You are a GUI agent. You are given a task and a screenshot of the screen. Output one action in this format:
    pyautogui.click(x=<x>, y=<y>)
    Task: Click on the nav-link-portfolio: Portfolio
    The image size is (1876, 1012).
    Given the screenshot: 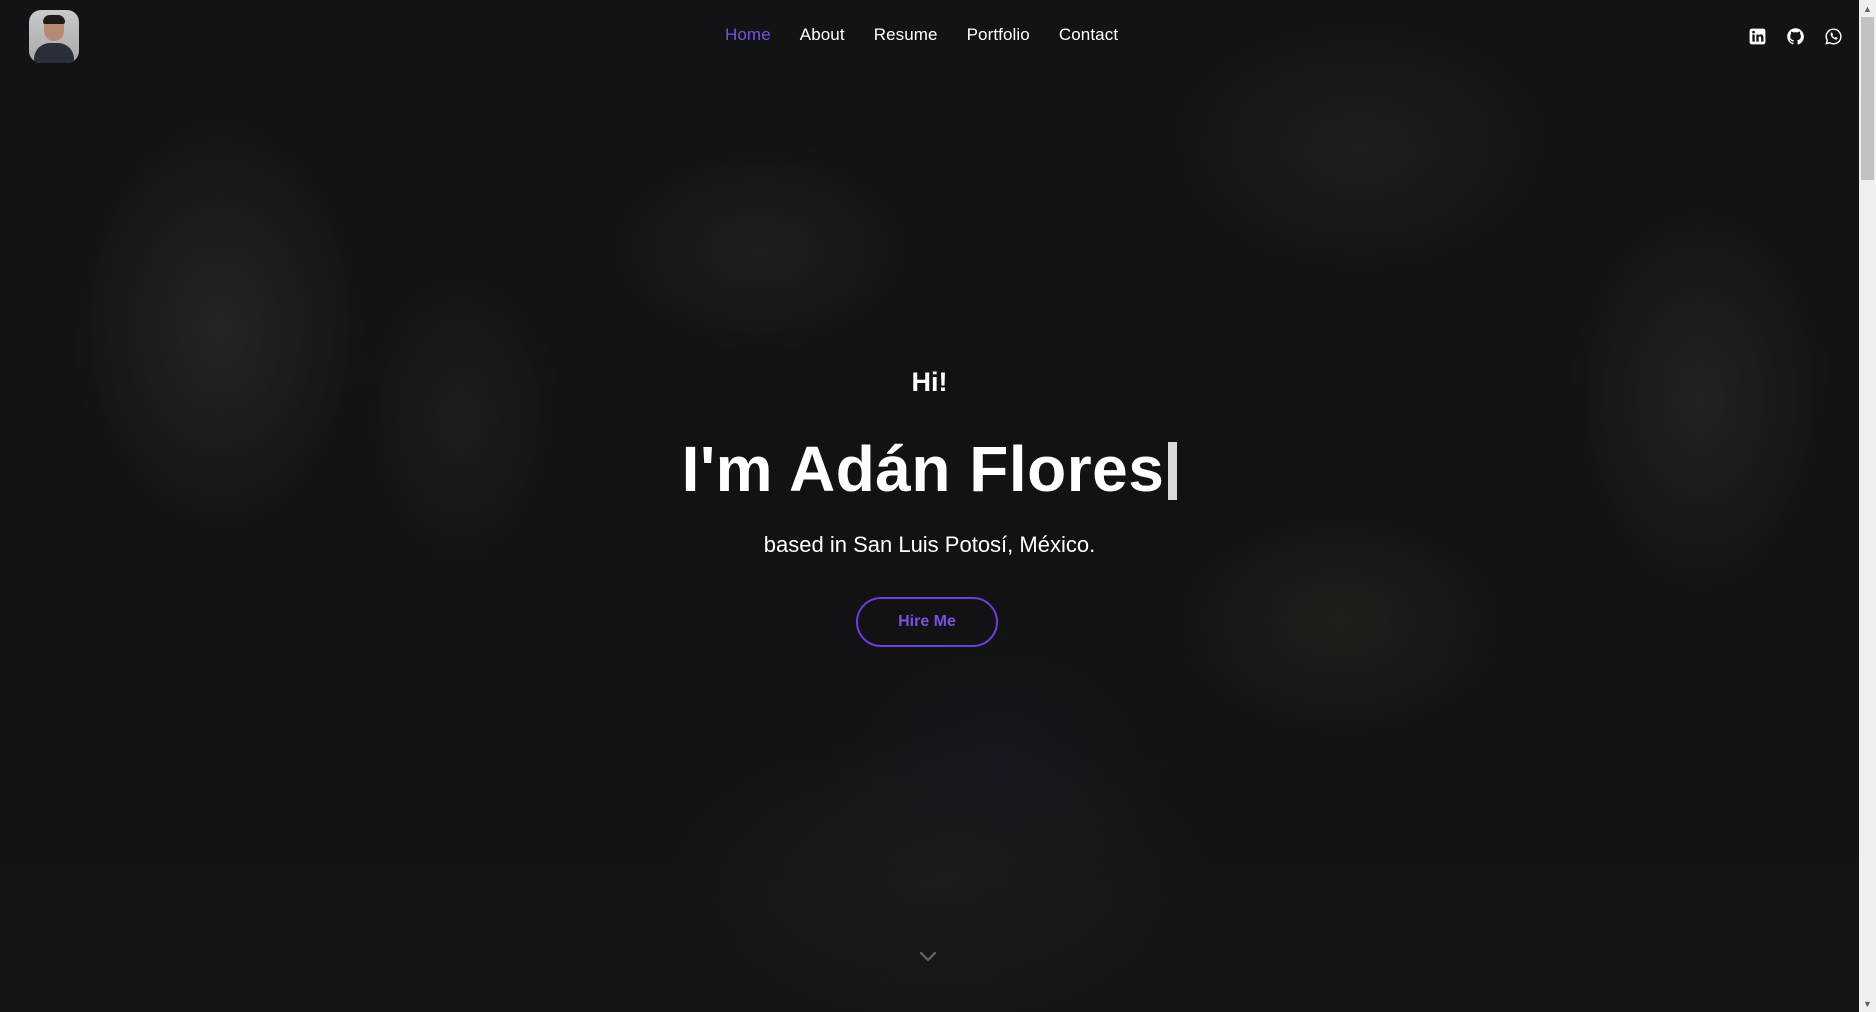 What is the action you would take?
    pyautogui.click(x=998, y=35)
    